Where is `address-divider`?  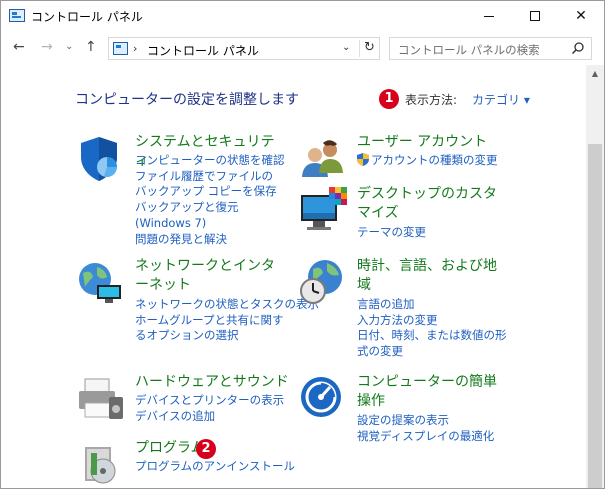
address-divider is located at coordinates (359, 48).